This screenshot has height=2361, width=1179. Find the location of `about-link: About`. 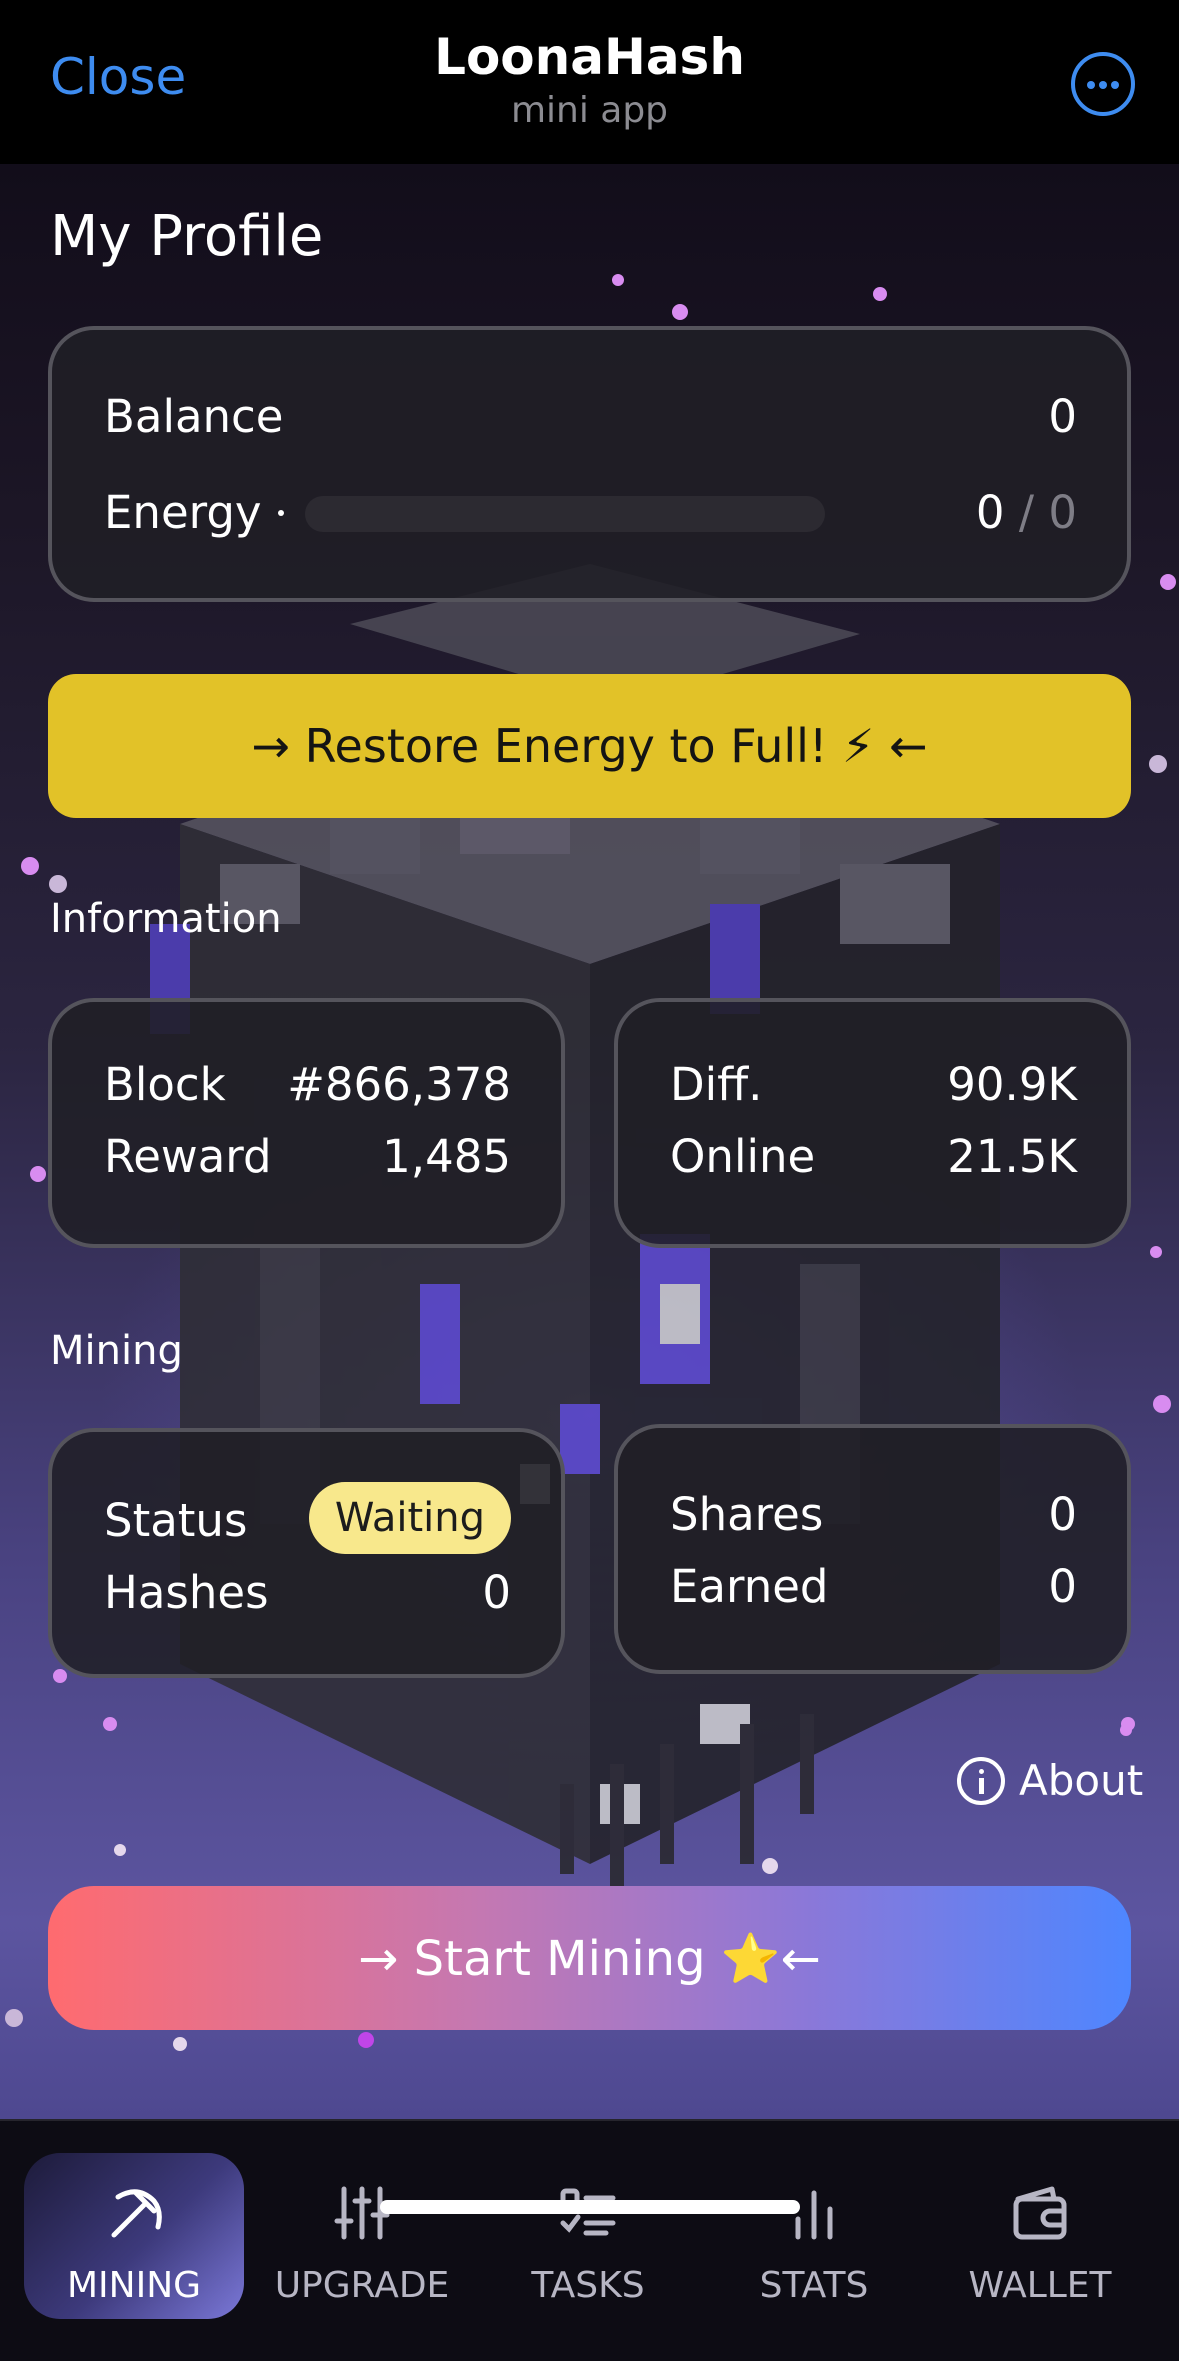

about-link: About is located at coordinates (1050, 1780).